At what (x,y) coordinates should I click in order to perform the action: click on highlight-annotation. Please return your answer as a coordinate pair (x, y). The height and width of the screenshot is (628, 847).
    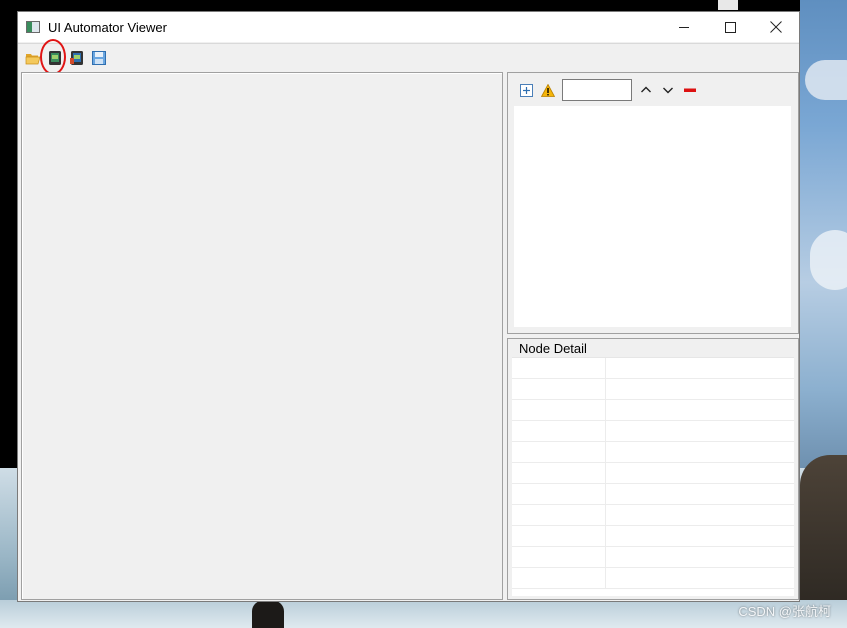
    Looking at the image, I should click on (53, 56).